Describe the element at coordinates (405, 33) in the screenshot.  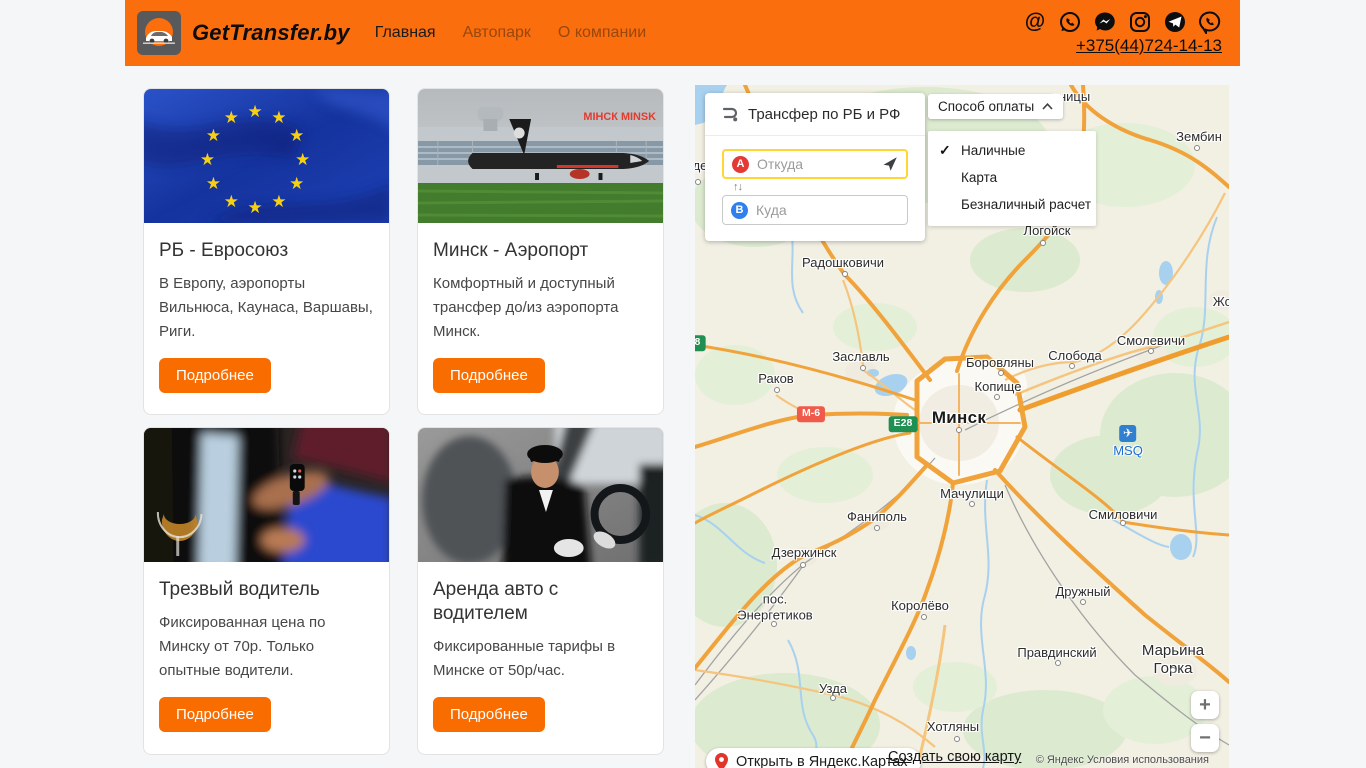
I see `nav-item-home: Главная` at that location.